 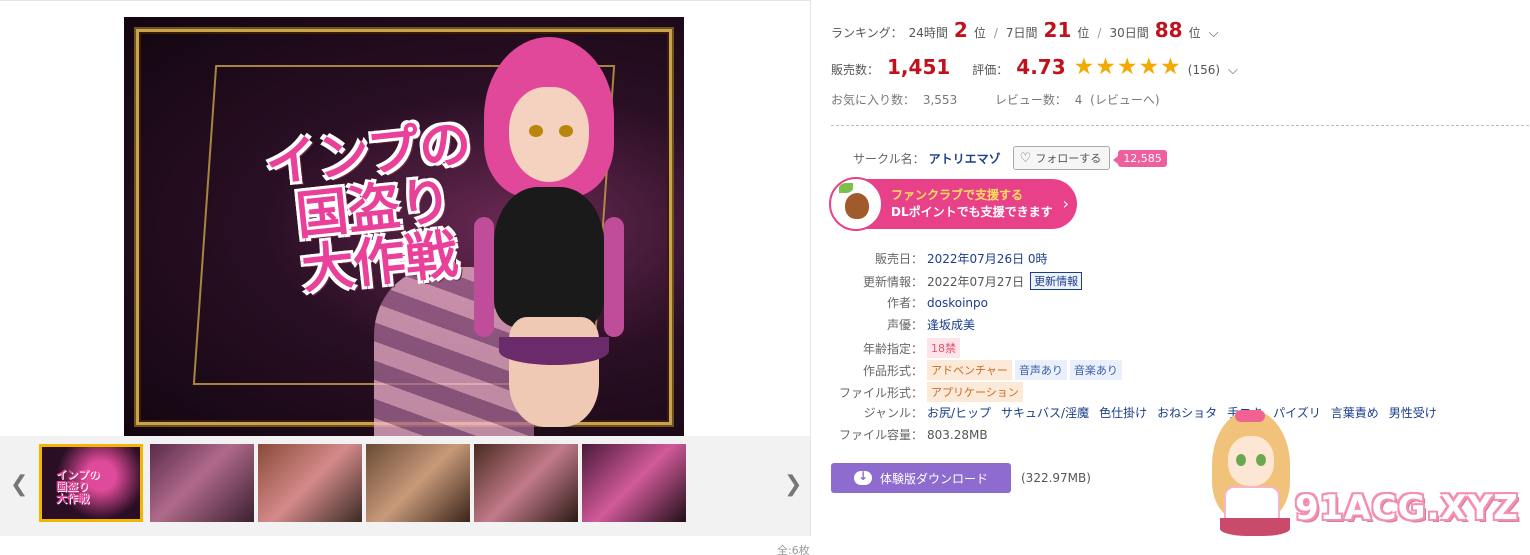 I want to click on cloud-download-icon, so click(x=862, y=477).